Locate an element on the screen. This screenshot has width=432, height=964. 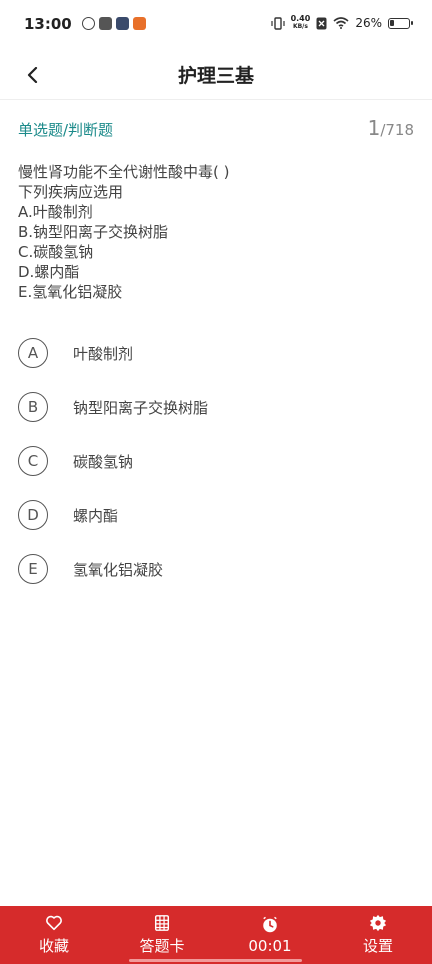
option-a: A 叶酸制剂 is located at coordinates (216, 353).